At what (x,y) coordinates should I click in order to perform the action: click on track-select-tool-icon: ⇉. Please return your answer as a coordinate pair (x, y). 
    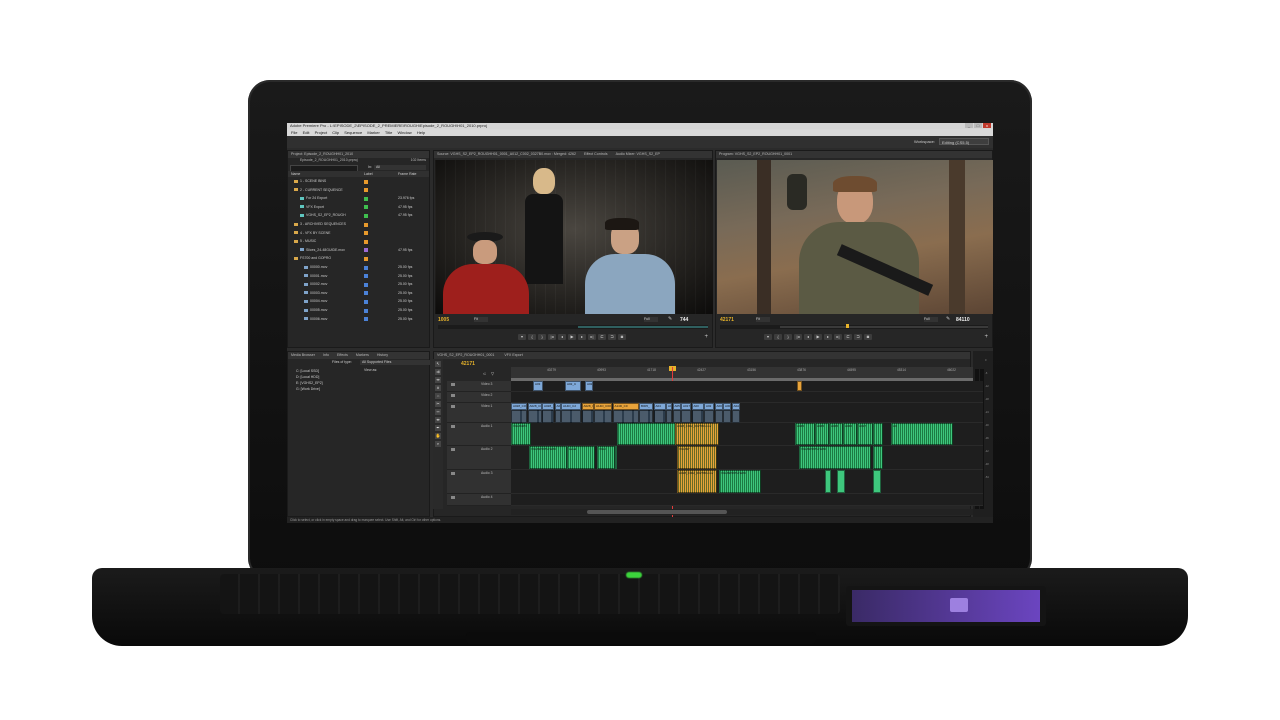
    Looking at the image, I should click on (438, 372).